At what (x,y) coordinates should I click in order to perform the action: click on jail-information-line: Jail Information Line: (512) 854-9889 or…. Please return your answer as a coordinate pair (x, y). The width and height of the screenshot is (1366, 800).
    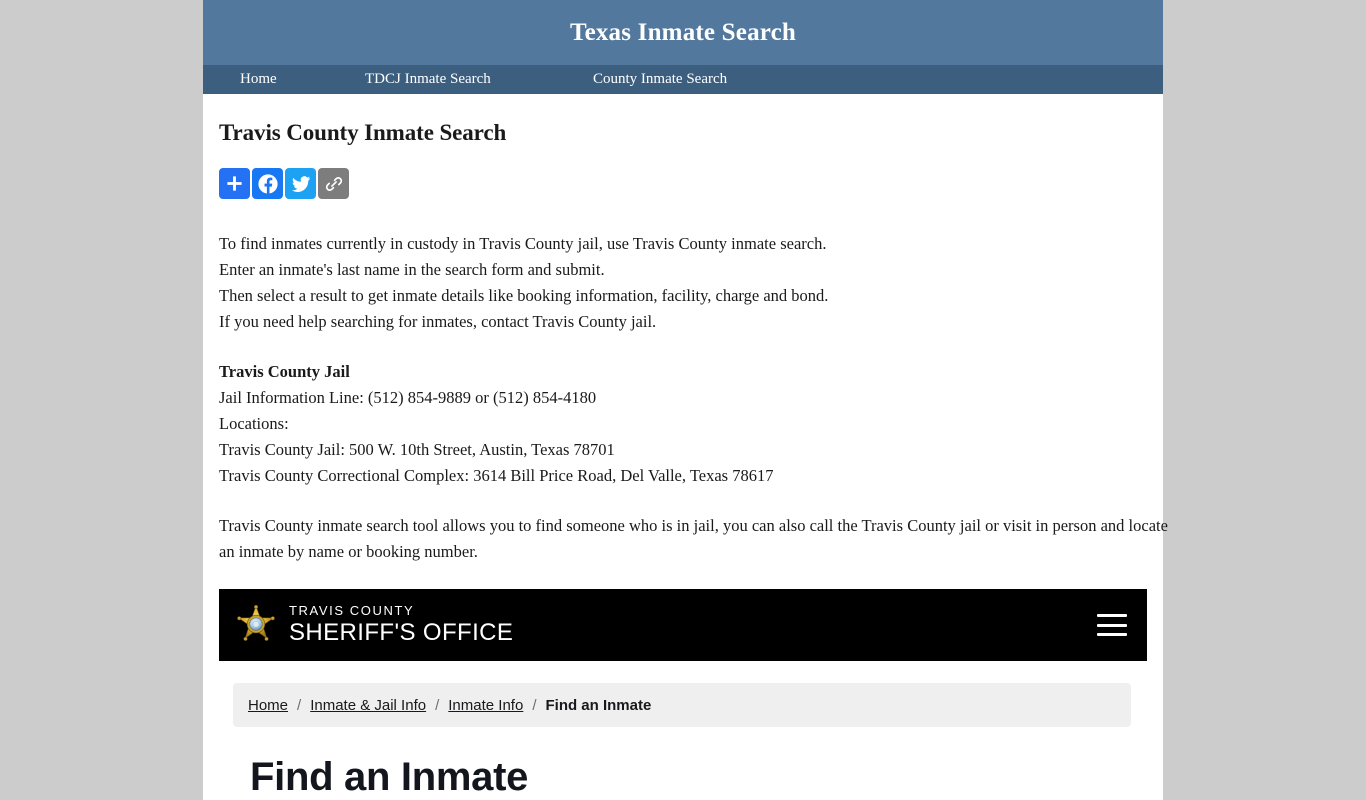
    Looking at the image, I should click on (408, 397).